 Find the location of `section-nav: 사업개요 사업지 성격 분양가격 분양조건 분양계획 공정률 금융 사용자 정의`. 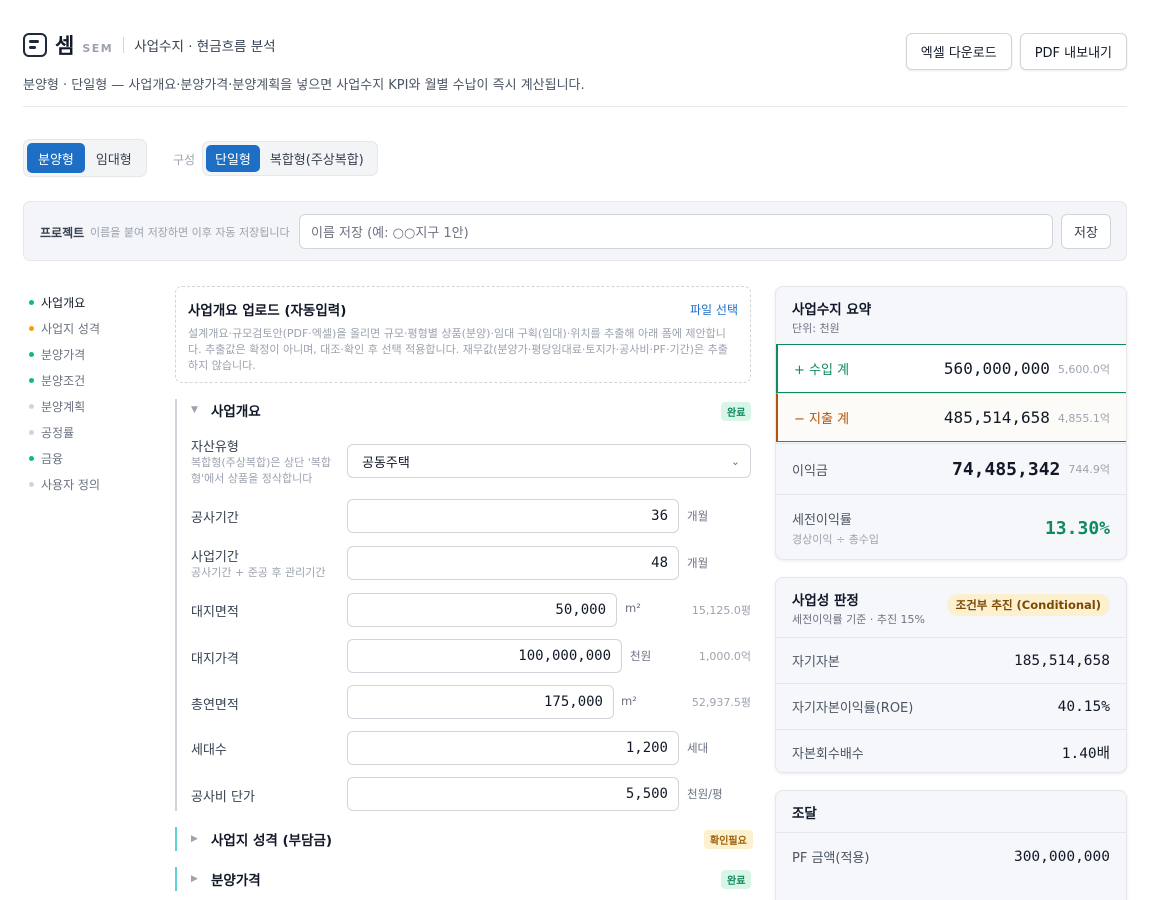

section-nav: 사업개요 사업지 성격 분양가격 분양조건 분양계획 공정률 금융 사용자 정의 is located at coordinates (64, 393).